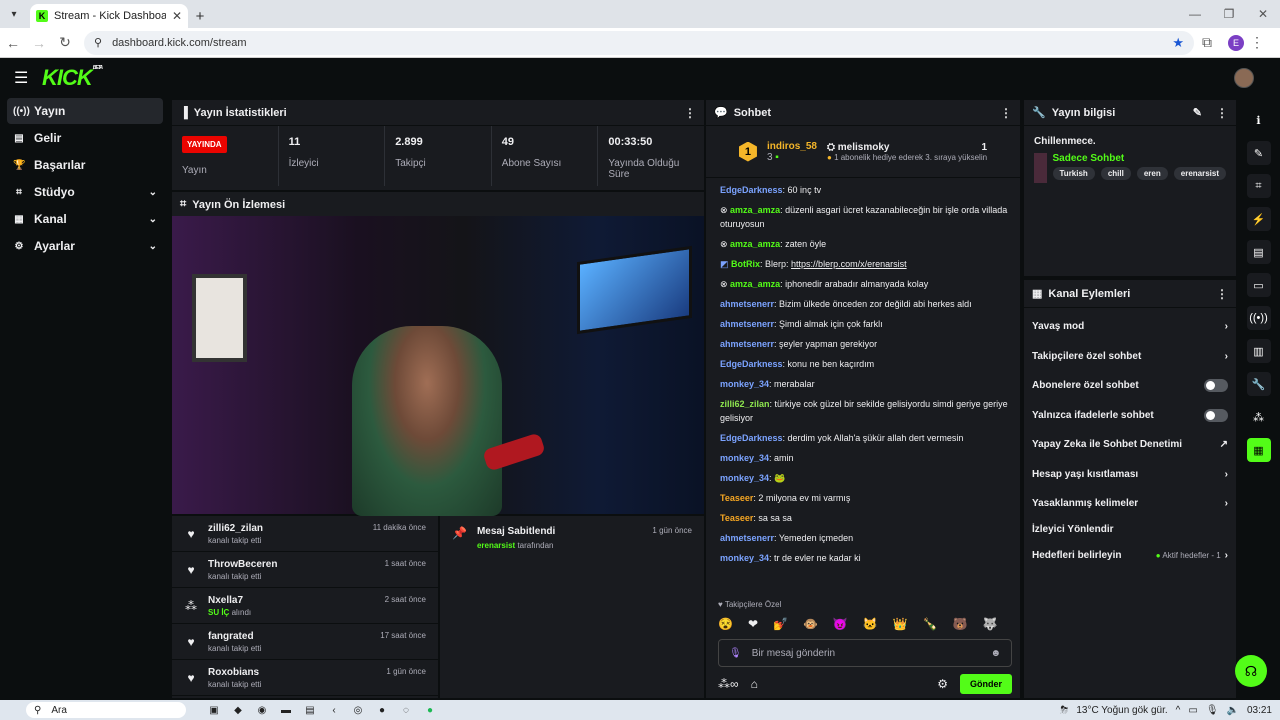 The height and width of the screenshot is (720, 1280). What do you see at coordinates (1178, 43) in the screenshot?
I see `bookmark-star-icon: ★` at bounding box center [1178, 43].